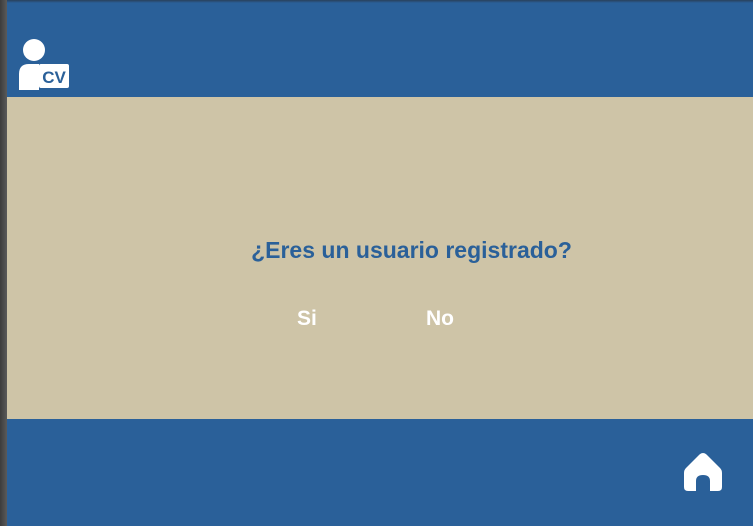 This screenshot has height=526, width=753. I want to click on window-edge, so click(3, 263).